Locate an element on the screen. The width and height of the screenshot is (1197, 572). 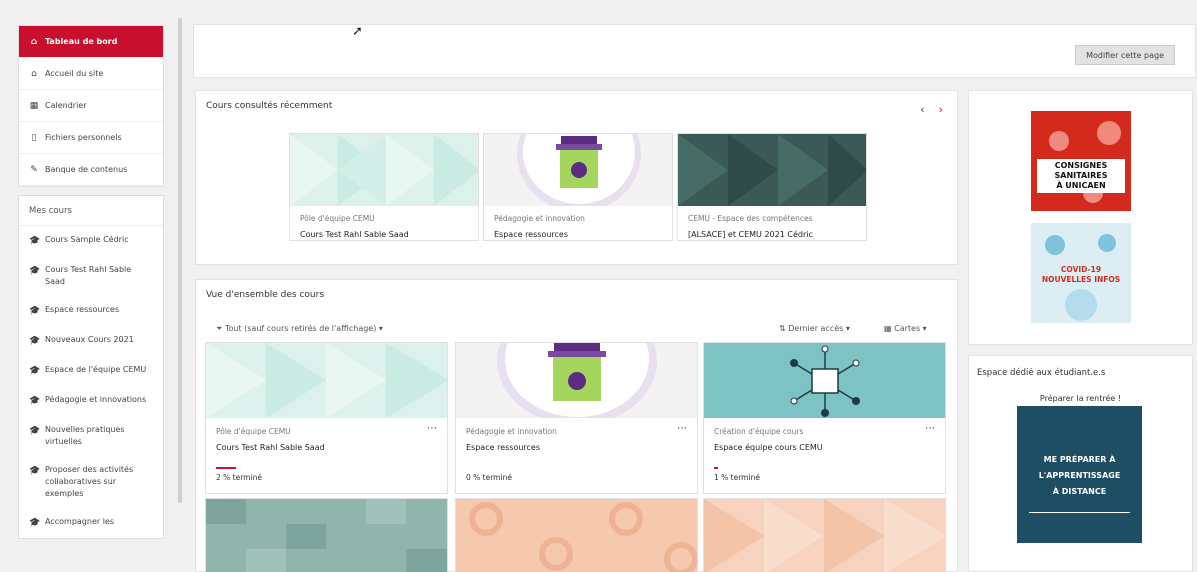
nav-item-calendar: ▦ Calendrier is located at coordinates (91, 106).